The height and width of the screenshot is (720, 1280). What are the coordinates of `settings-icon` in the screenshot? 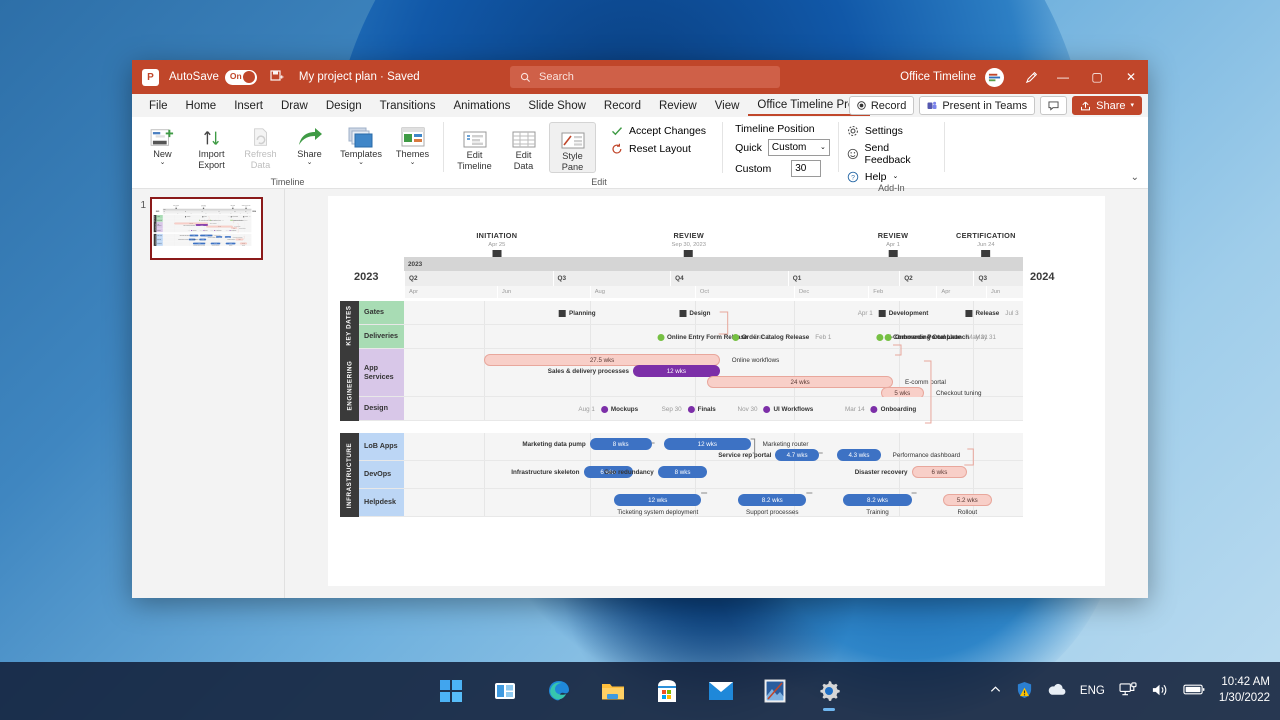 It's located at (829, 694).